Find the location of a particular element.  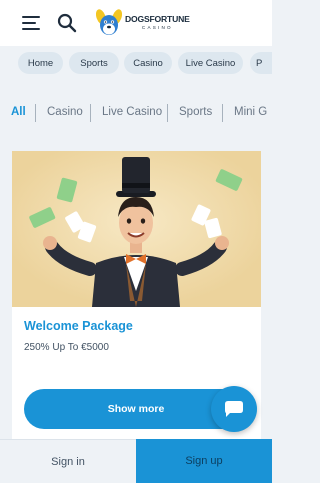

logo: DOGSFORTUNE CASINO is located at coordinates (143, 23).